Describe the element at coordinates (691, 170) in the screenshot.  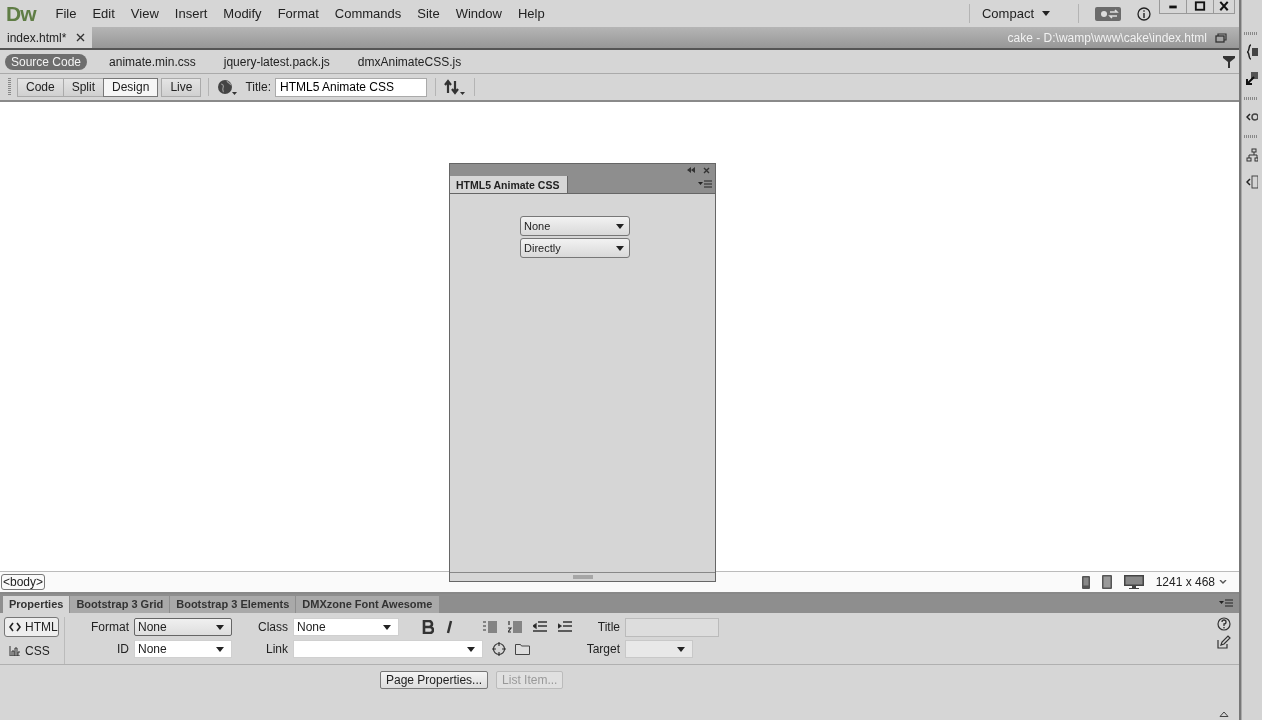
I see `collapse-icon` at that location.